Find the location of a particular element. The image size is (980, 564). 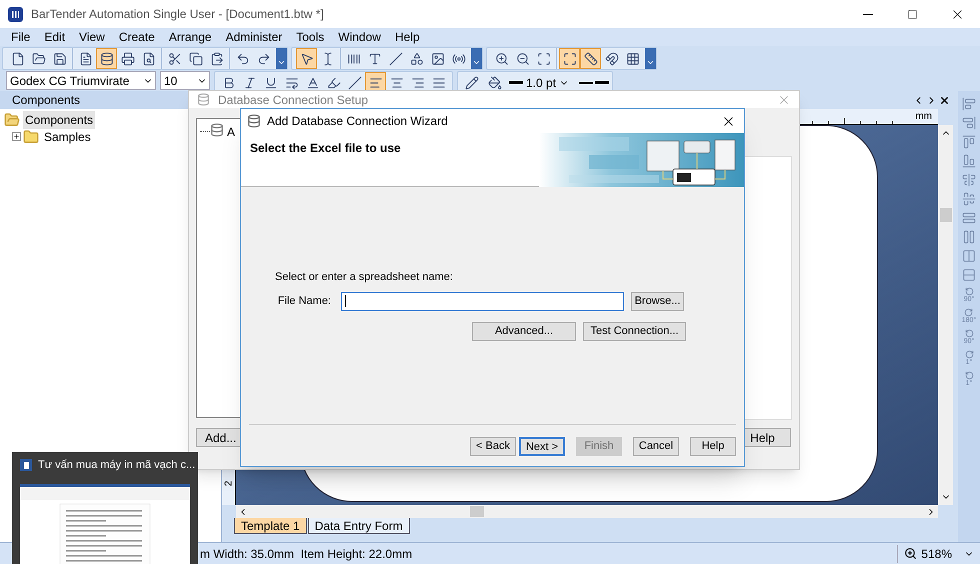

menu-item: Arrange is located at coordinates (190, 37).